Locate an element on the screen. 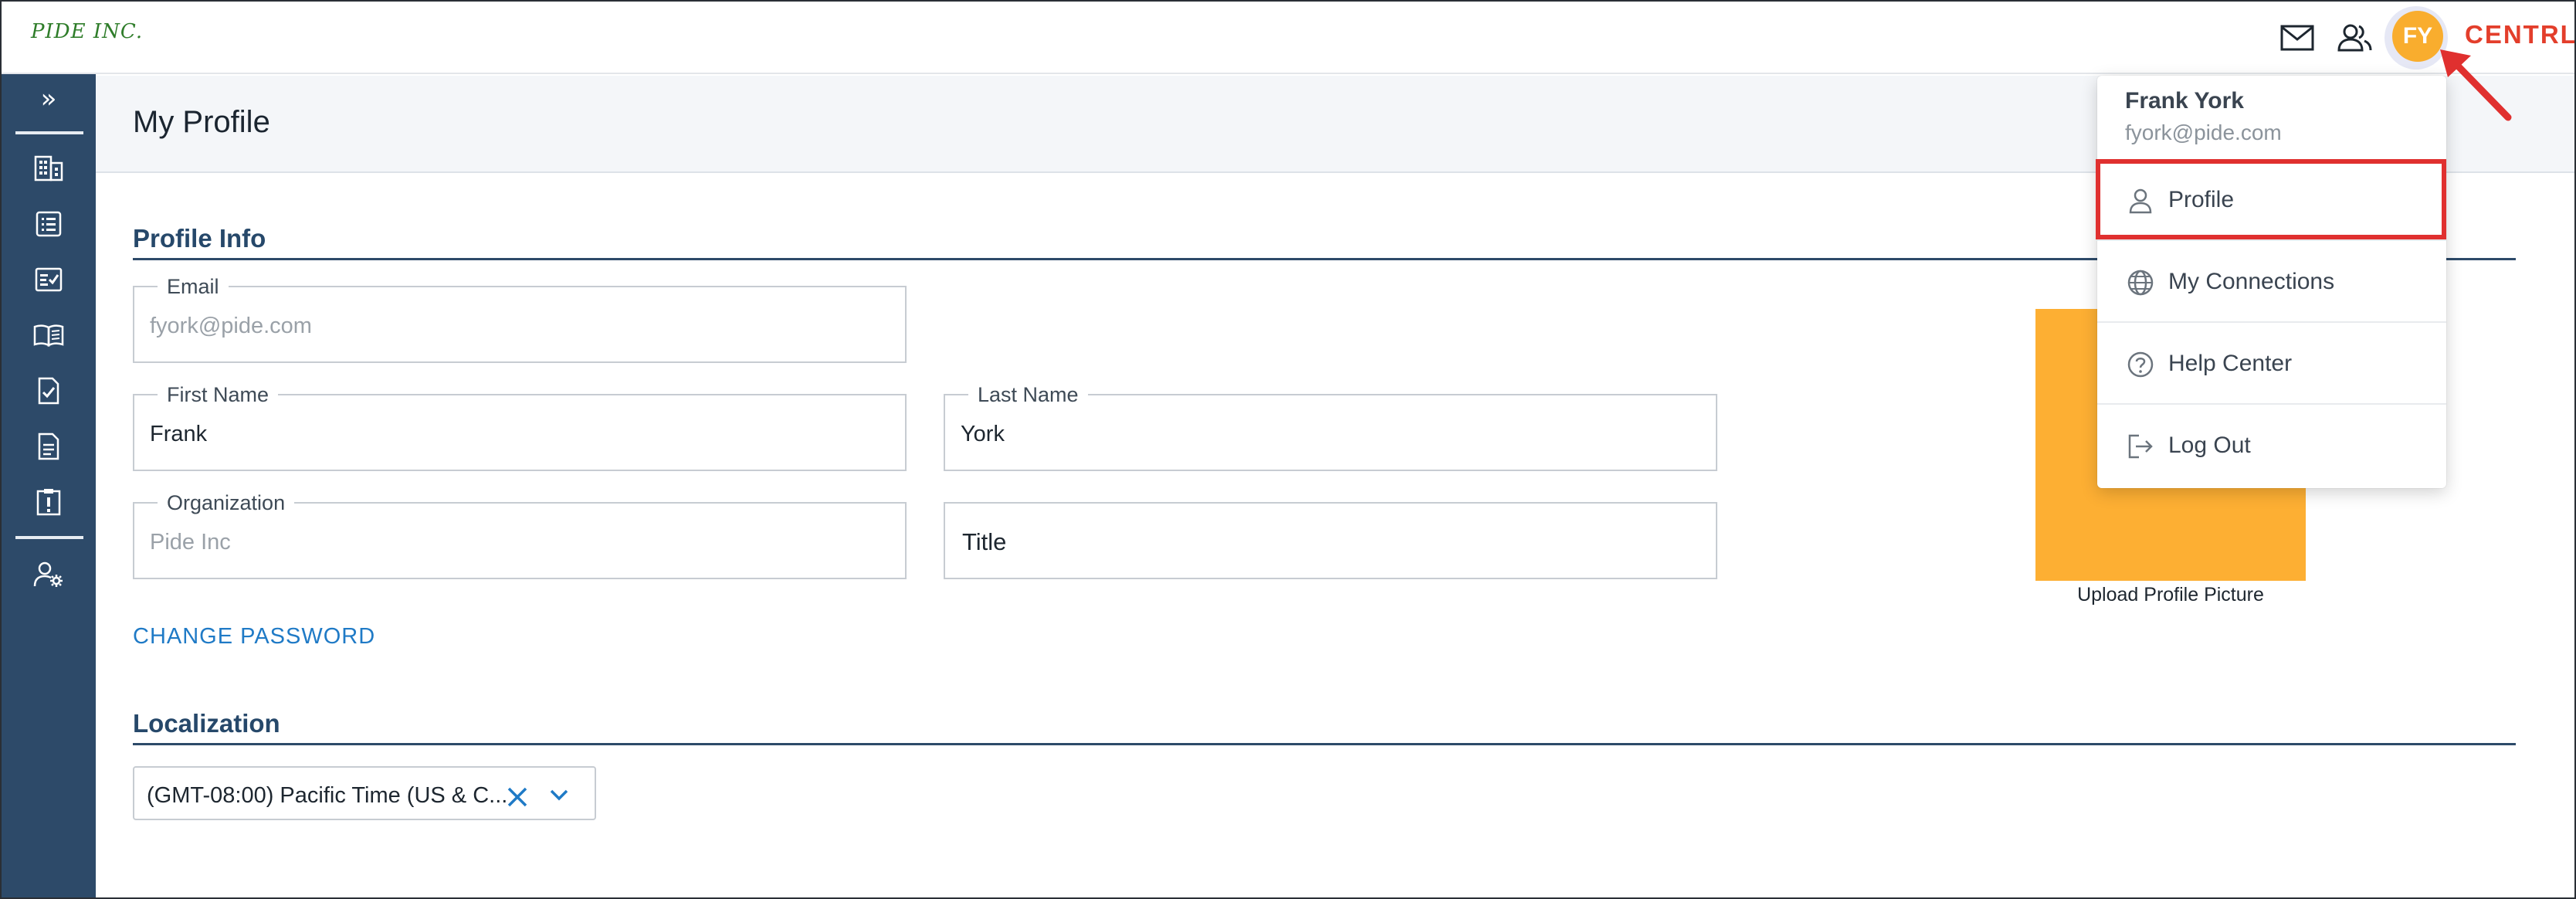 The image size is (2576, 899). section-divider is located at coordinates (1324, 744).